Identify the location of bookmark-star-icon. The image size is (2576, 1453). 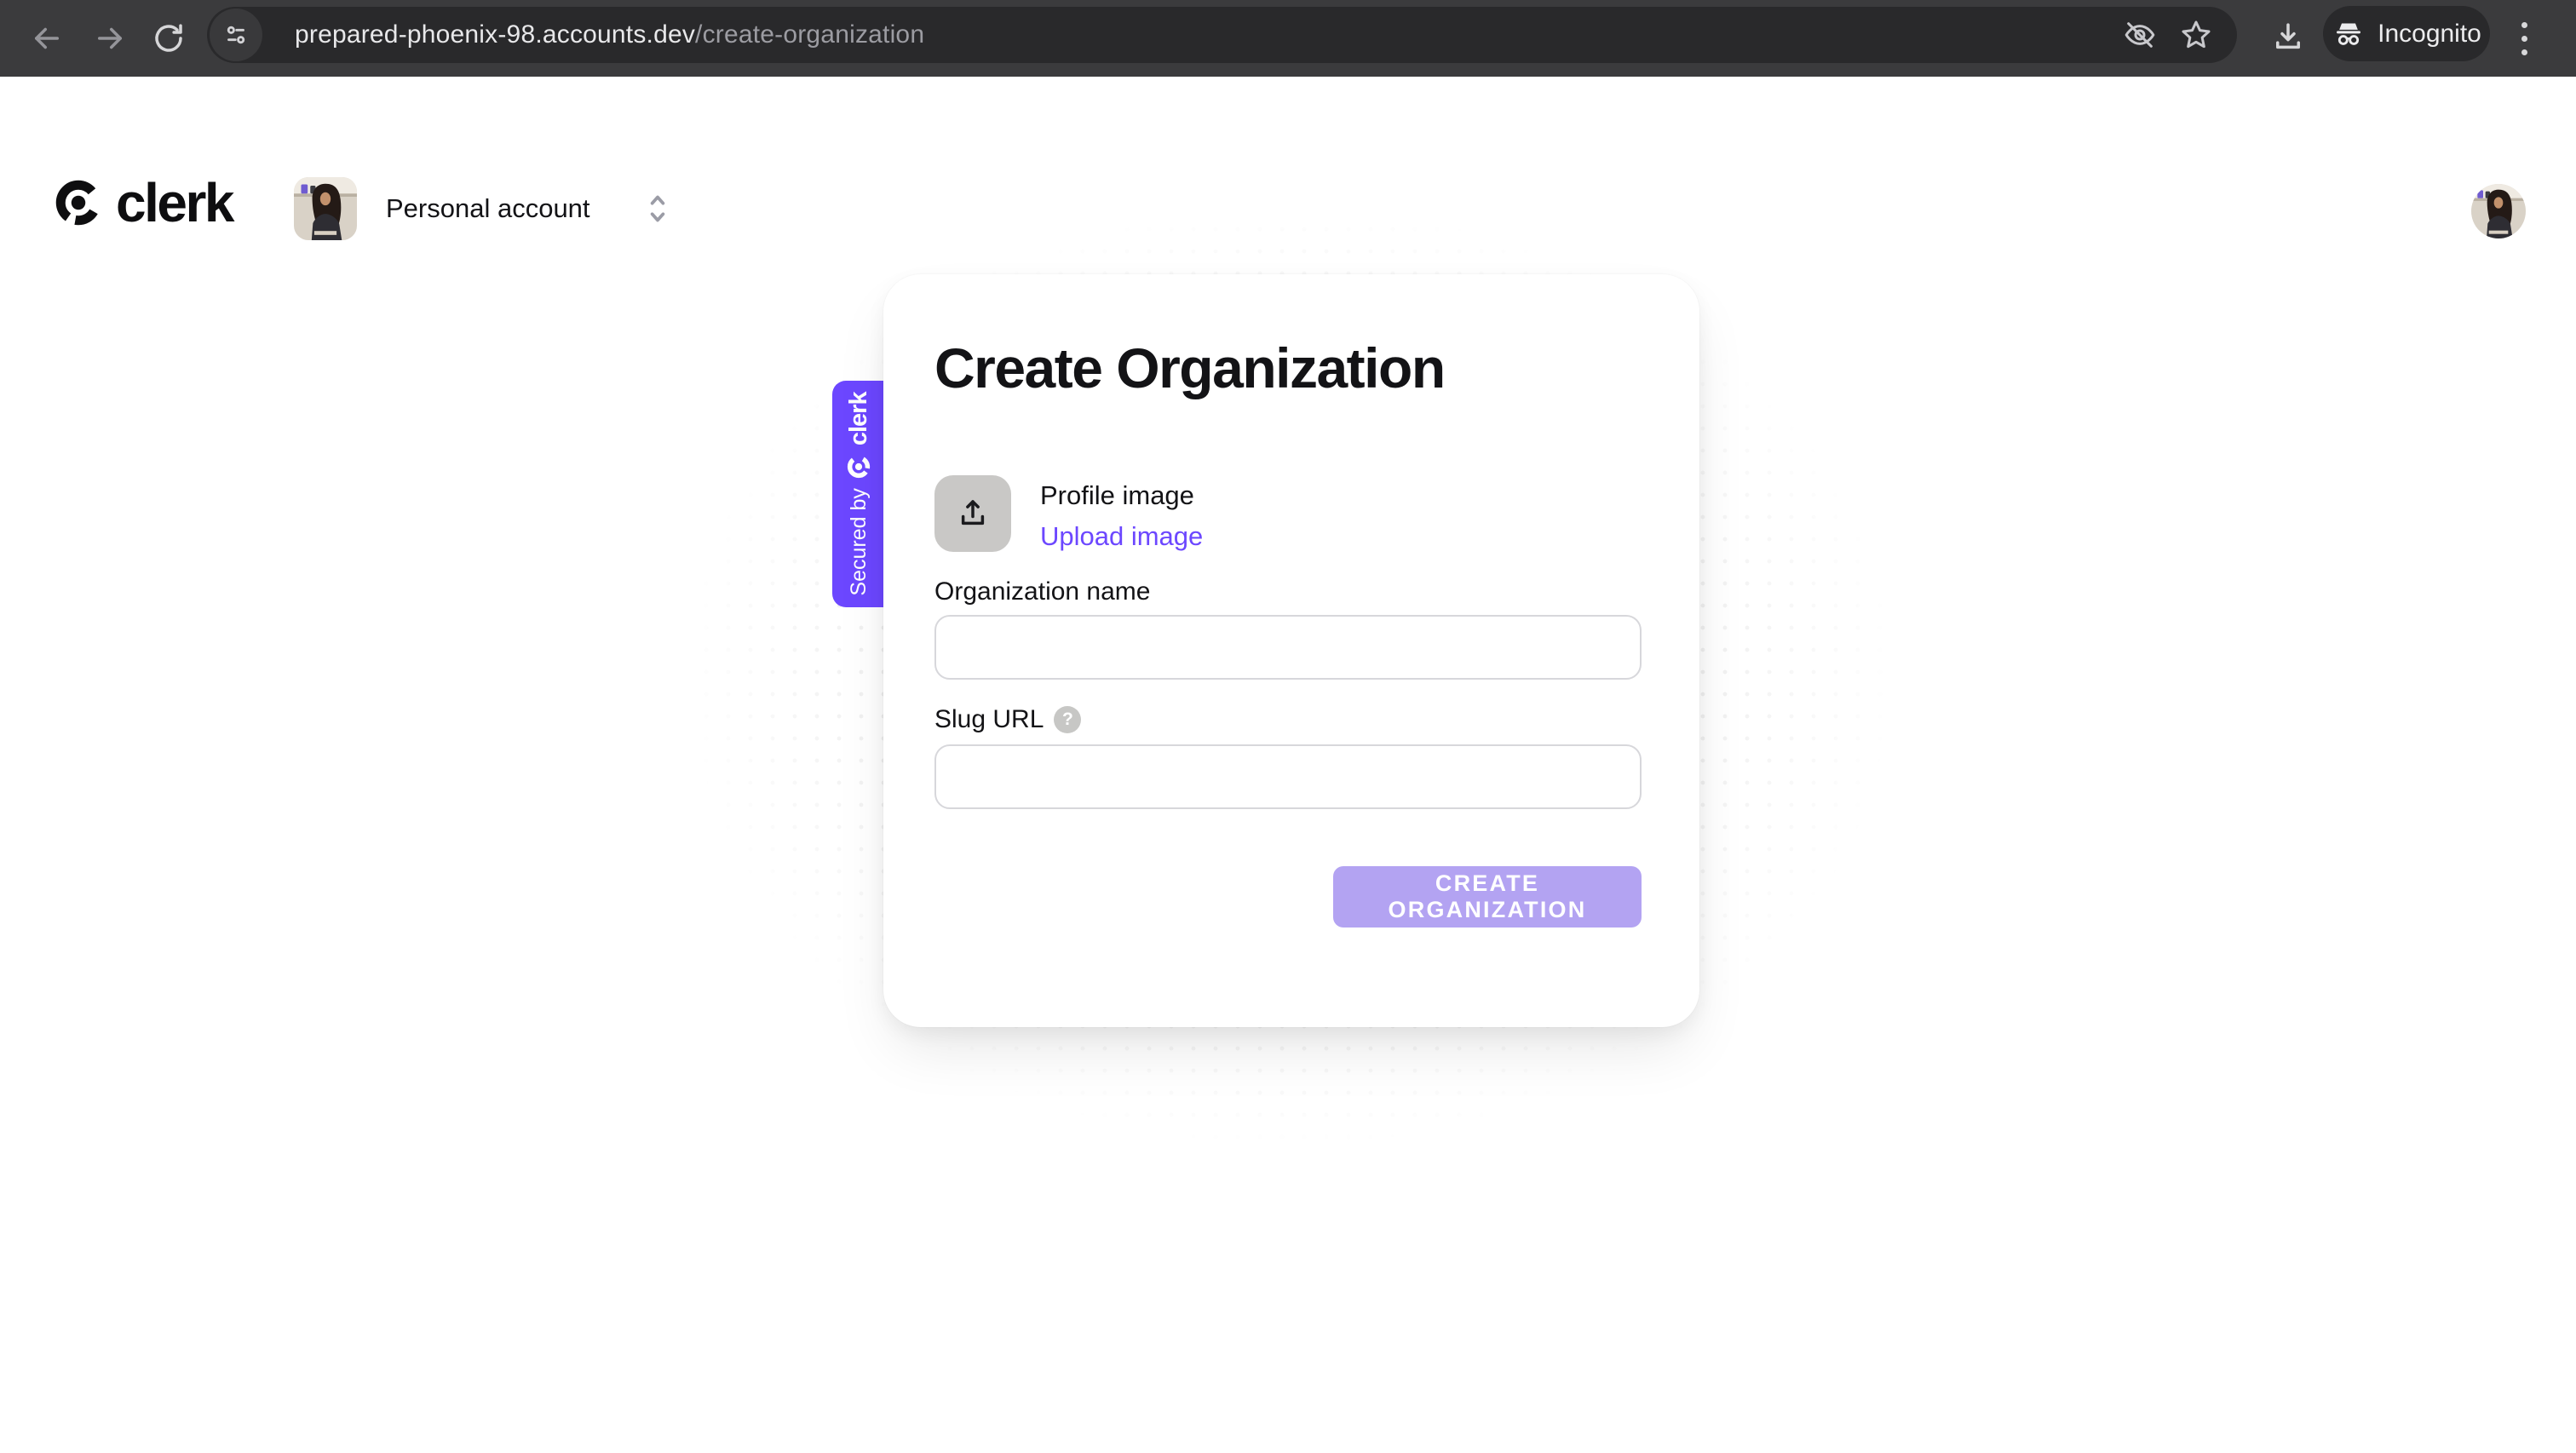
(2196, 35).